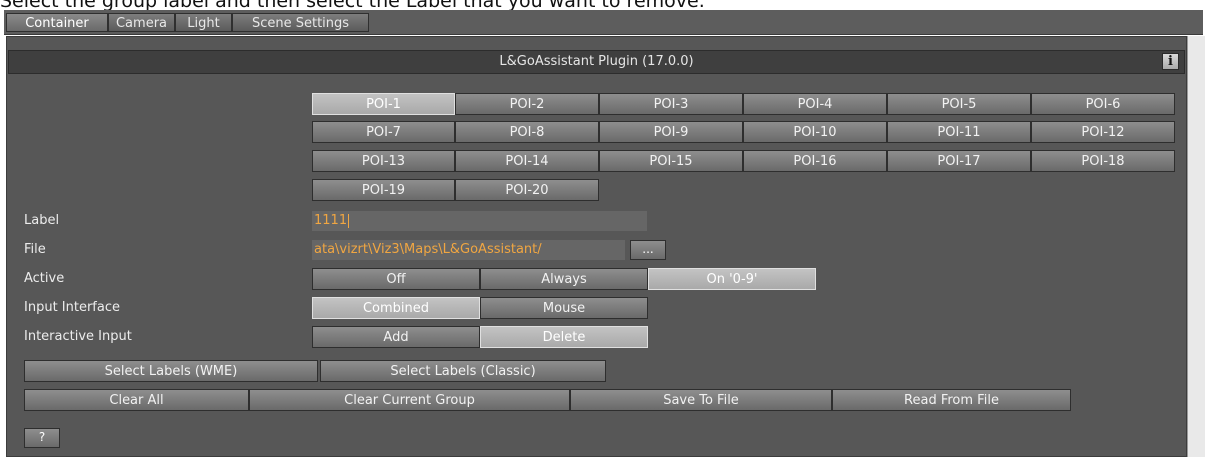 The width and height of the screenshot is (1205, 457). I want to click on poi-button-15: POI-15, so click(671, 161).